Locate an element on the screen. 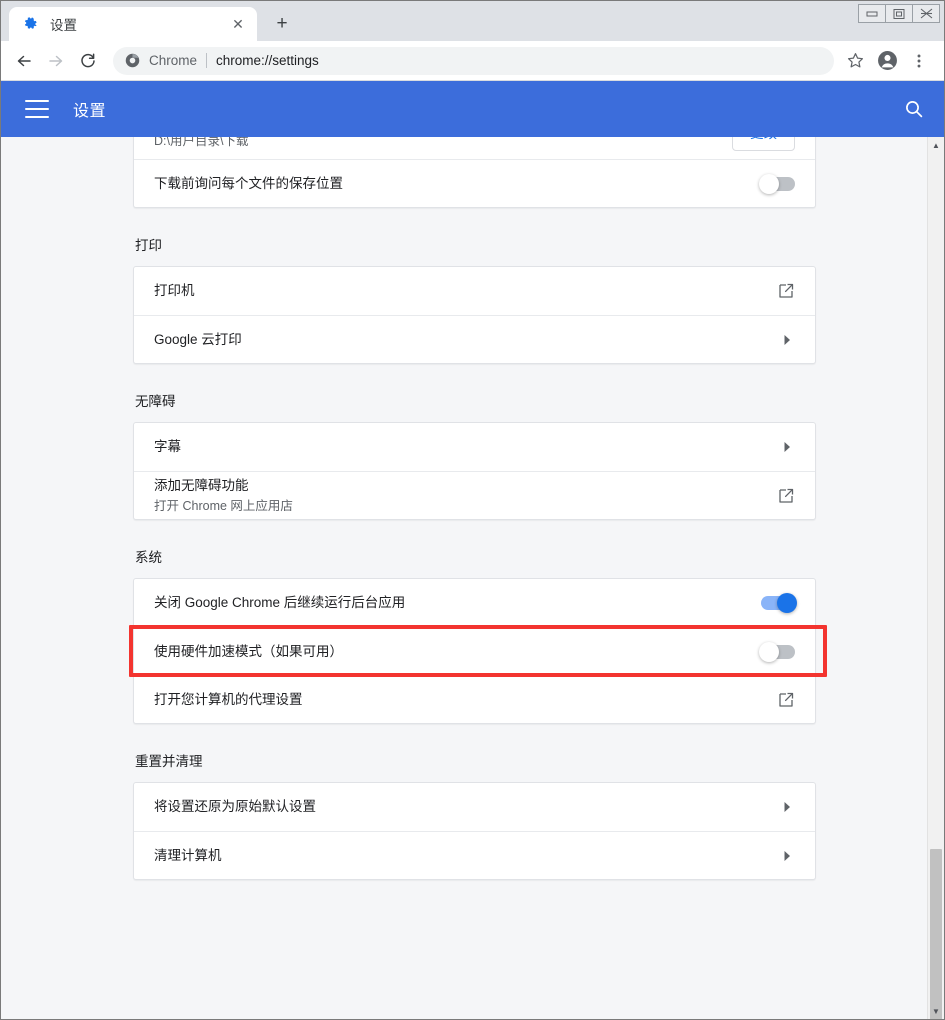 The height and width of the screenshot is (1020, 945). omnibox-url: chrome://settings is located at coordinates (267, 60).